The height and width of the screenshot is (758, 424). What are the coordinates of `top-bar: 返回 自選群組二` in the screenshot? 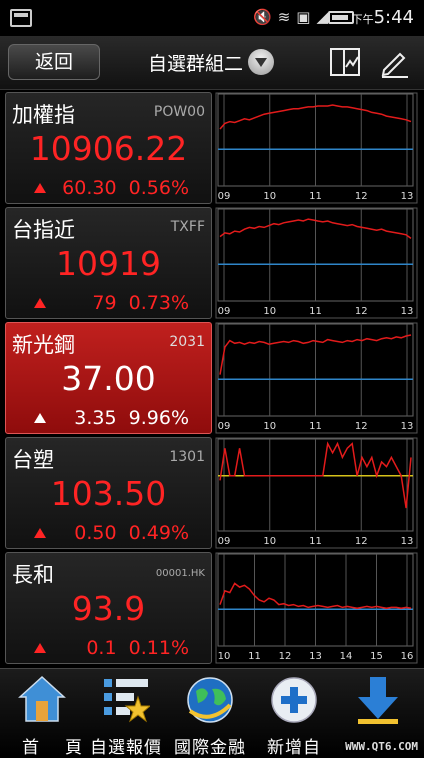 It's located at (212, 63).